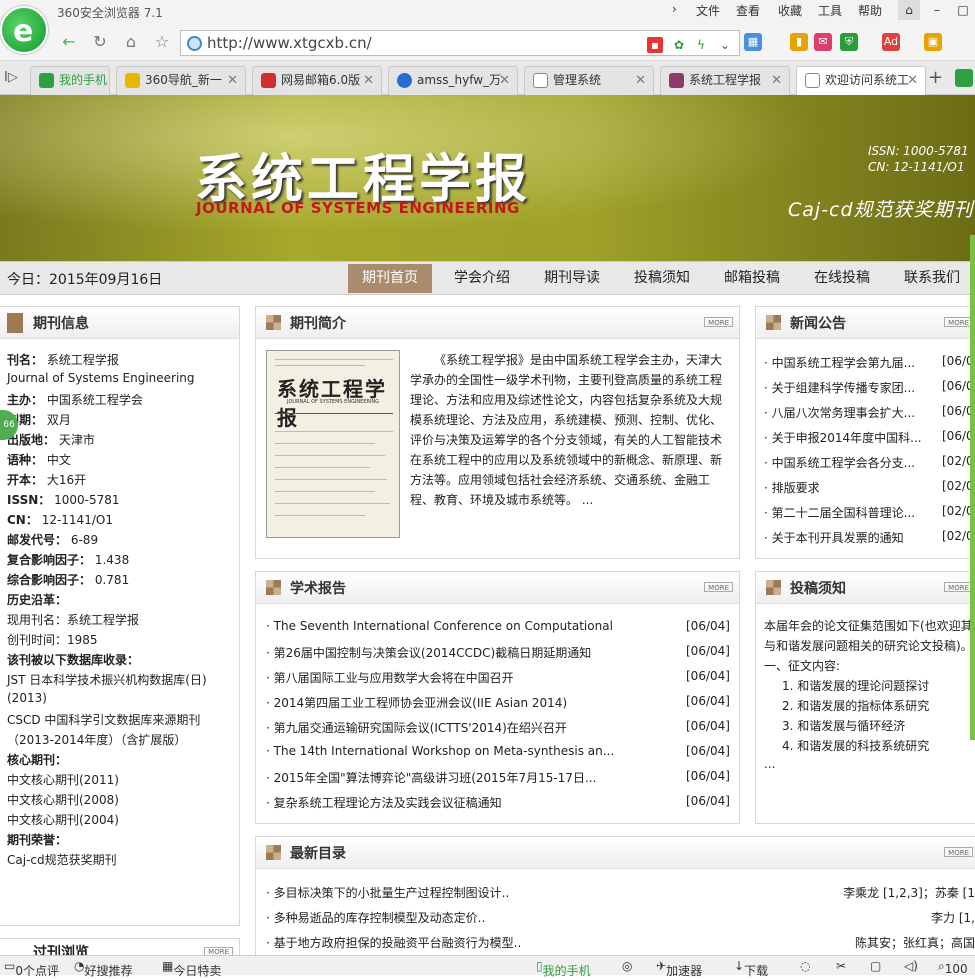 The height and width of the screenshot is (979, 975). Describe the element at coordinates (830, 10) in the screenshot. I see `menu-tools: 工具` at that location.